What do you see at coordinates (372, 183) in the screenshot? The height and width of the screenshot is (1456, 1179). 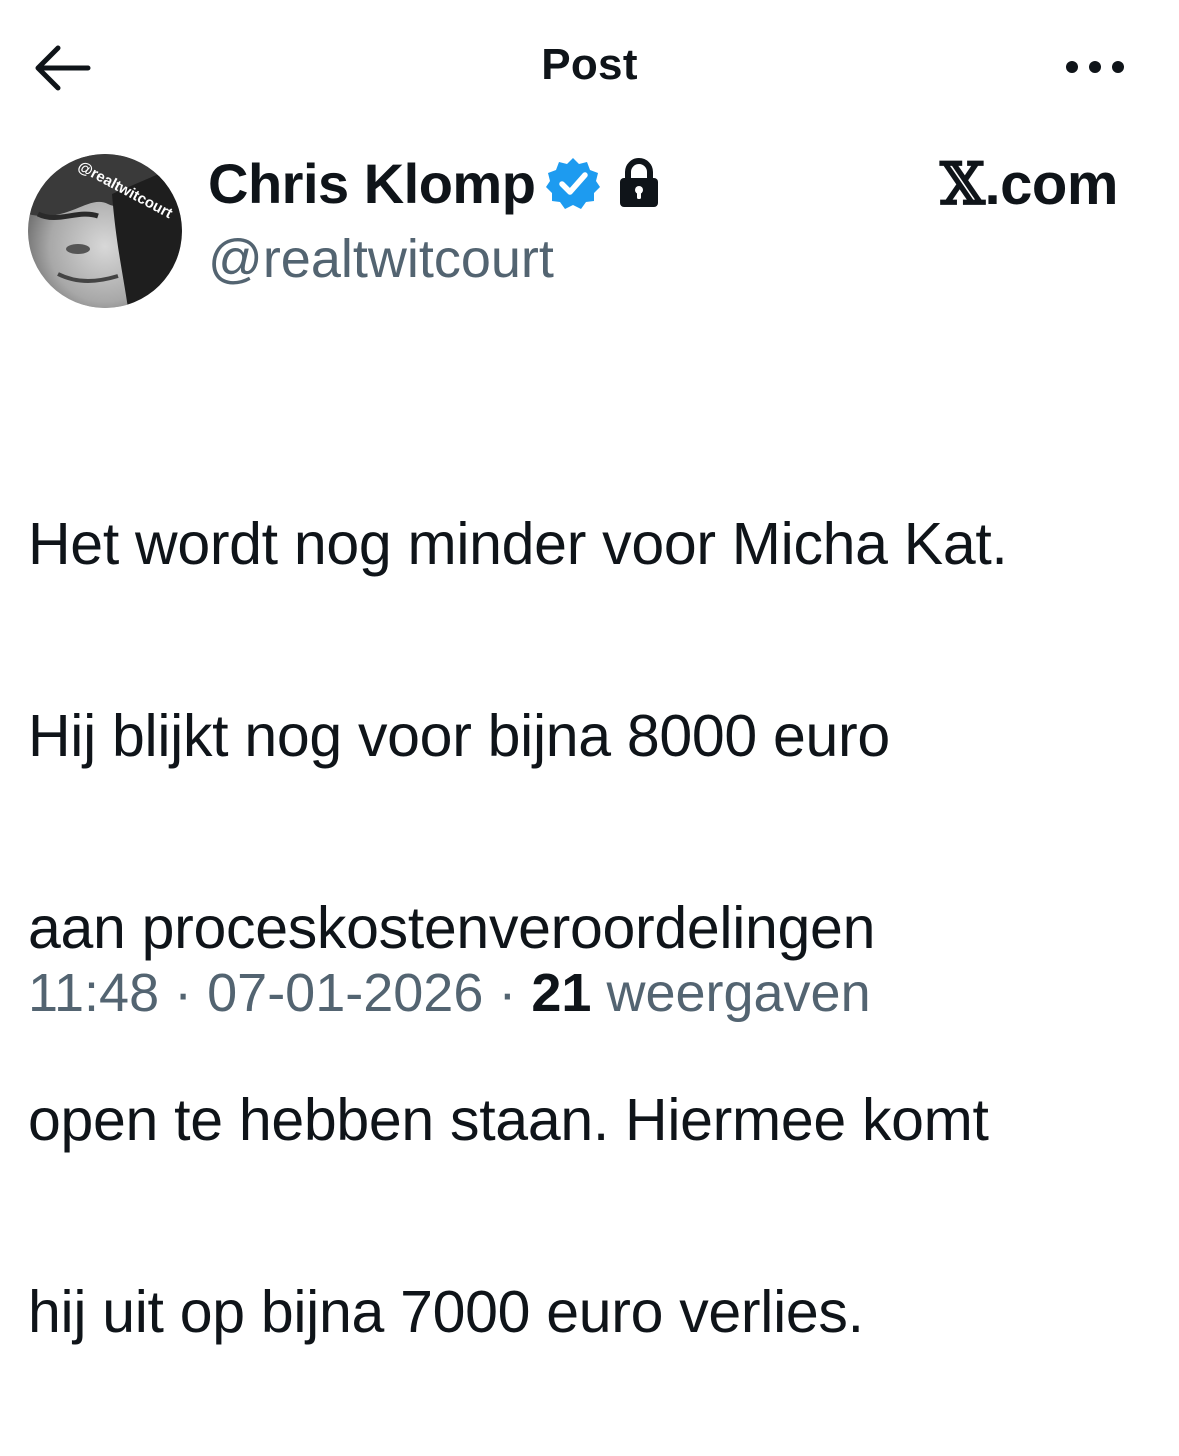 I see `author-display-name: Chris Klomp` at bounding box center [372, 183].